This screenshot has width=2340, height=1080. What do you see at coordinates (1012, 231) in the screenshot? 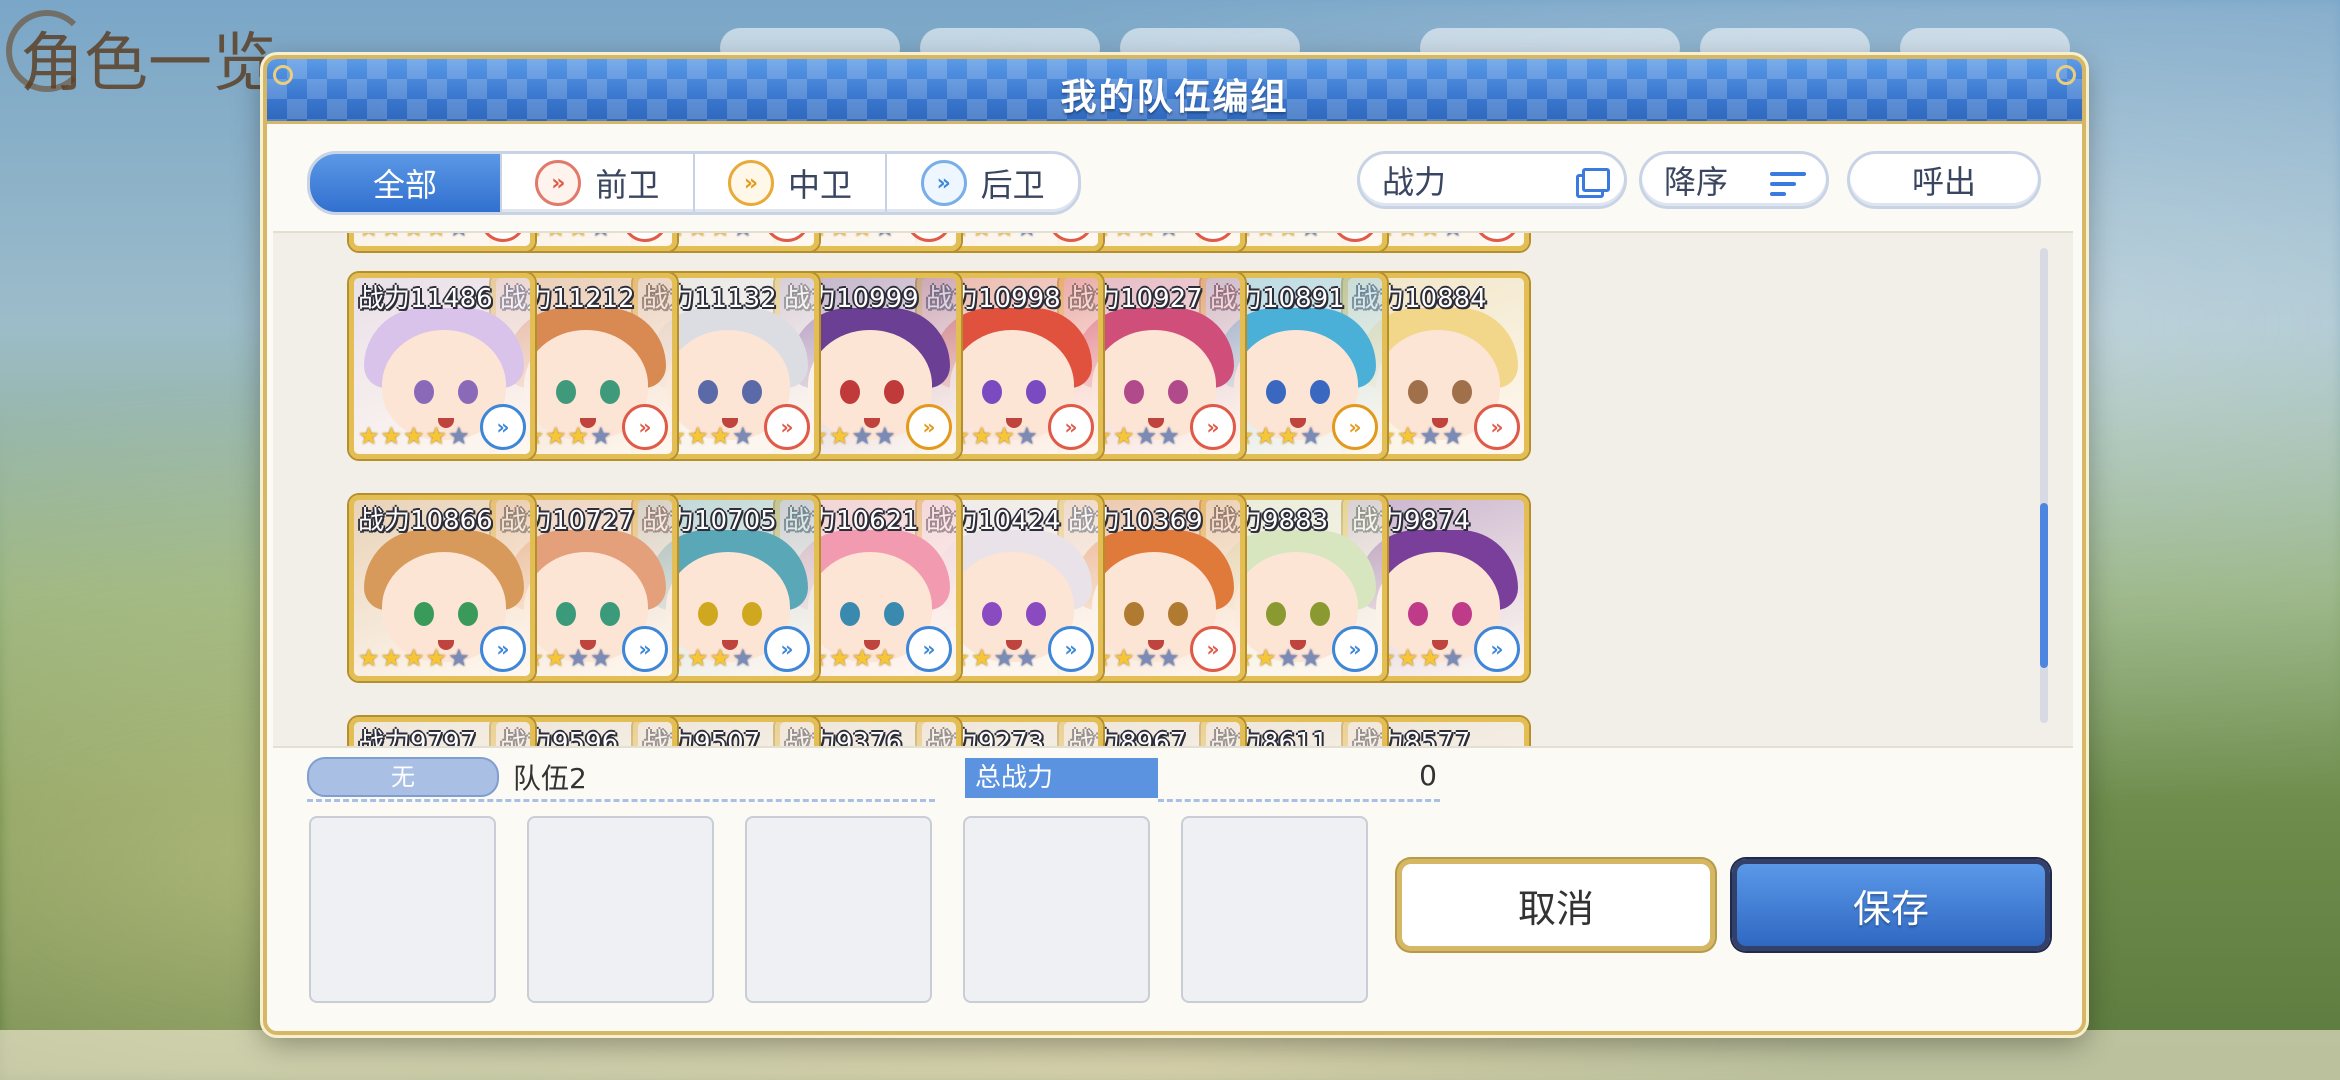
I see `character-face` at bounding box center [1012, 231].